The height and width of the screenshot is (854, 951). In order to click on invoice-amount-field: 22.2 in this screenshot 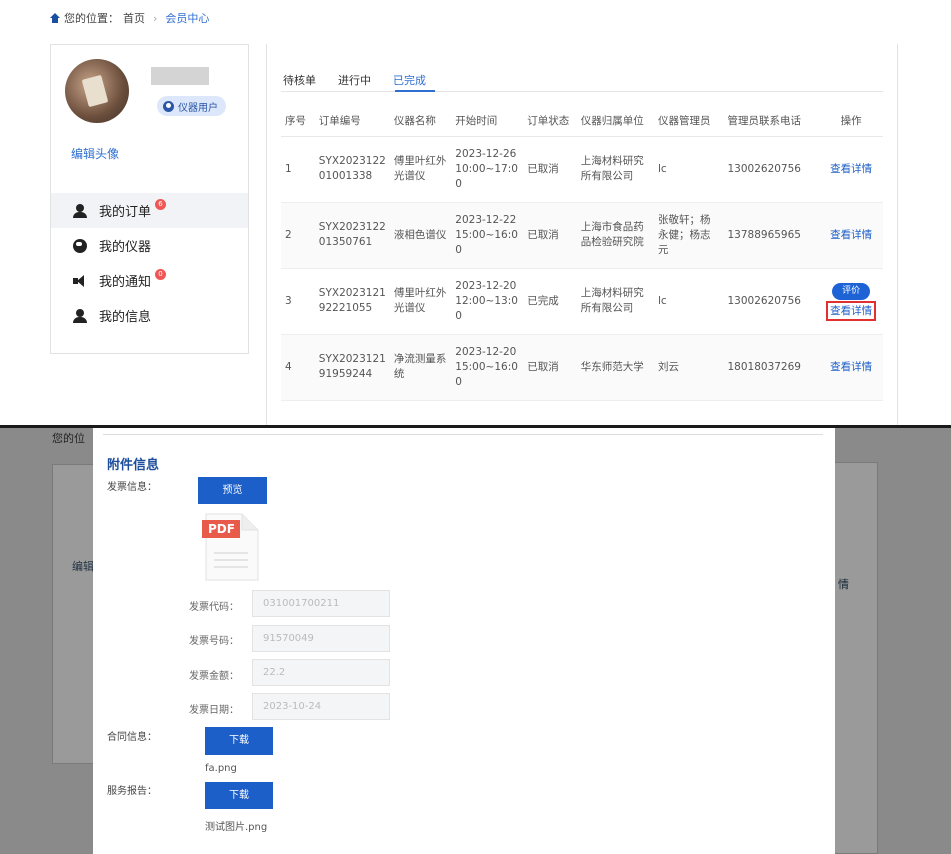, I will do `click(321, 672)`.